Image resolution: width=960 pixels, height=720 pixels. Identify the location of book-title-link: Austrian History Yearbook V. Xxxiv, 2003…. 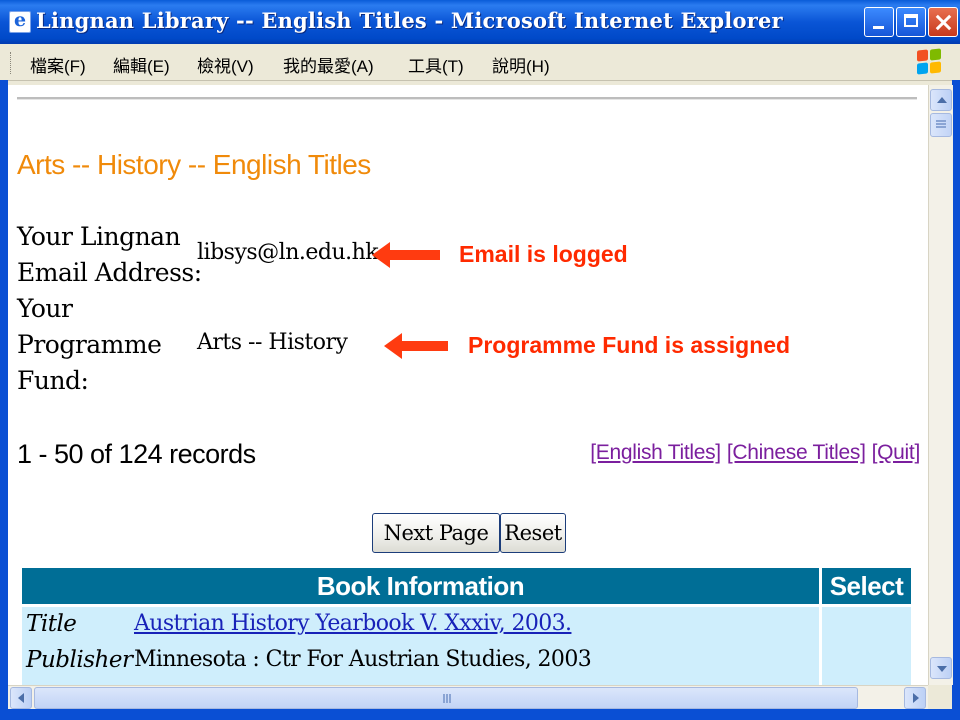
(353, 623).